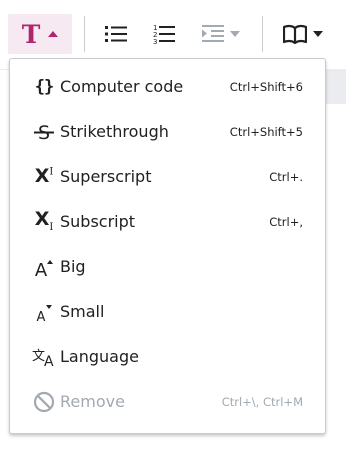 The height and width of the screenshot is (452, 346). Describe the element at coordinates (44, 176) in the screenshot. I see `superscript-icon: XI` at that location.